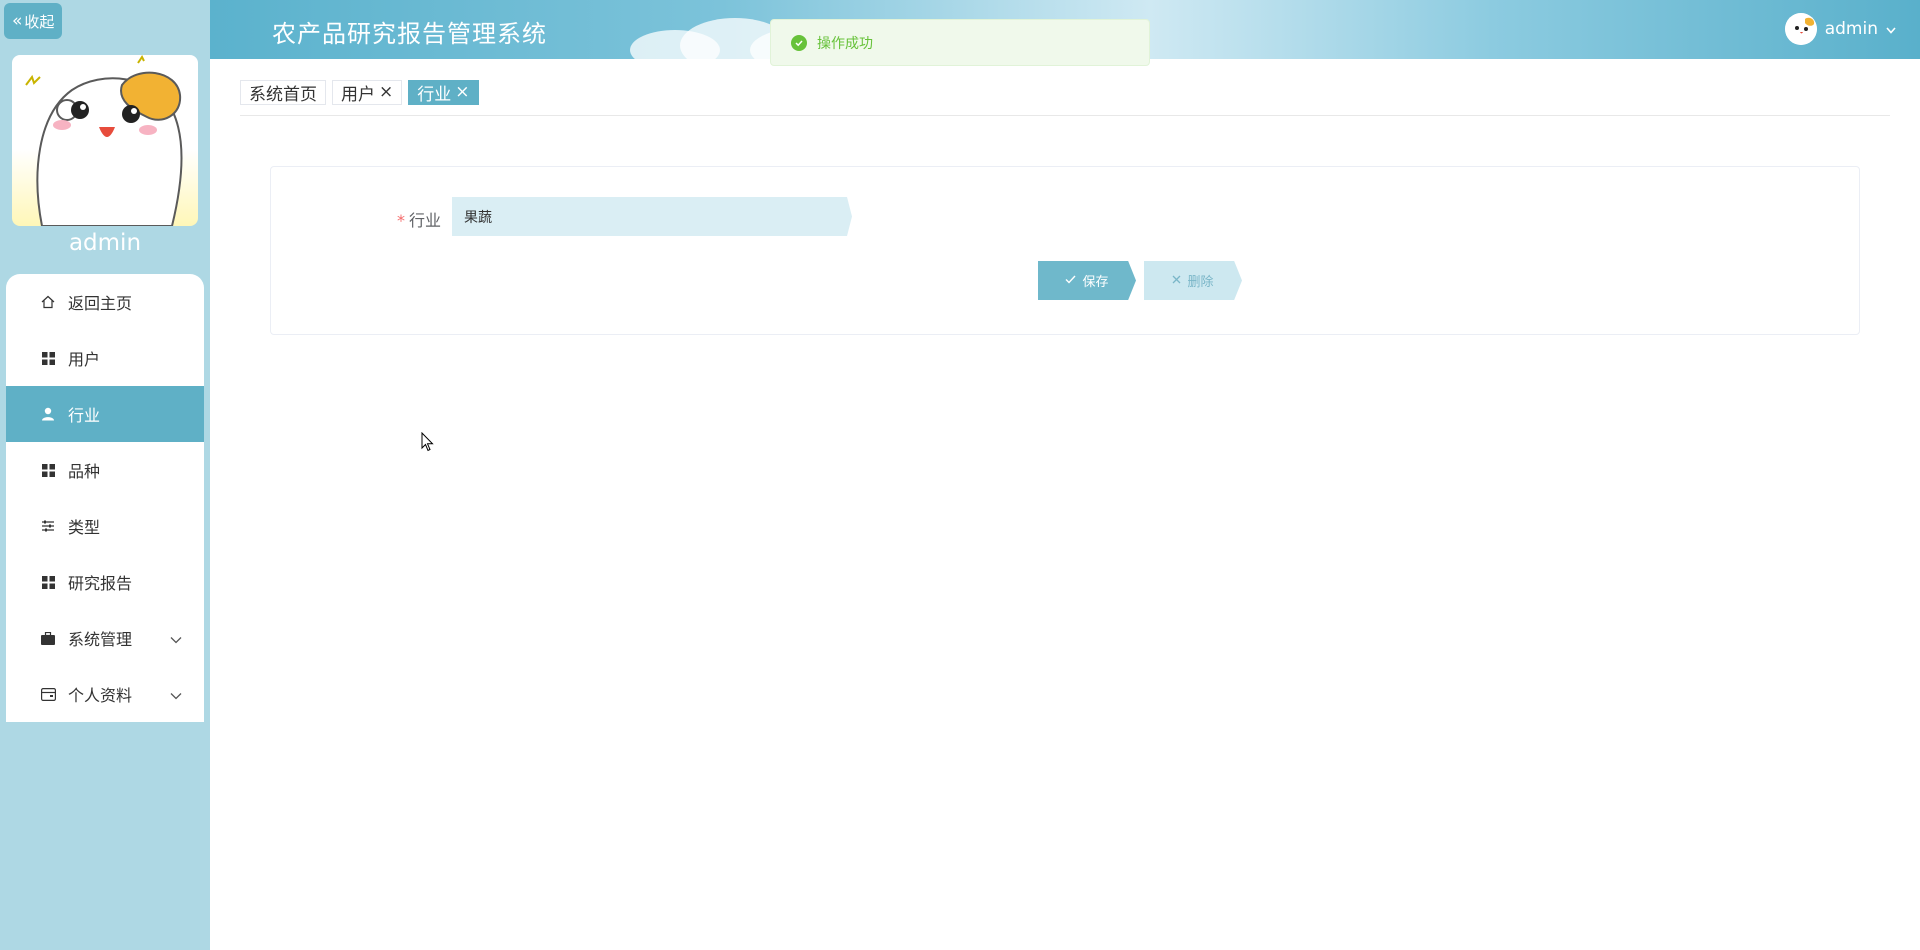  What do you see at coordinates (283, 95) in the screenshot?
I see `tab-label: 系统首页` at bounding box center [283, 95].